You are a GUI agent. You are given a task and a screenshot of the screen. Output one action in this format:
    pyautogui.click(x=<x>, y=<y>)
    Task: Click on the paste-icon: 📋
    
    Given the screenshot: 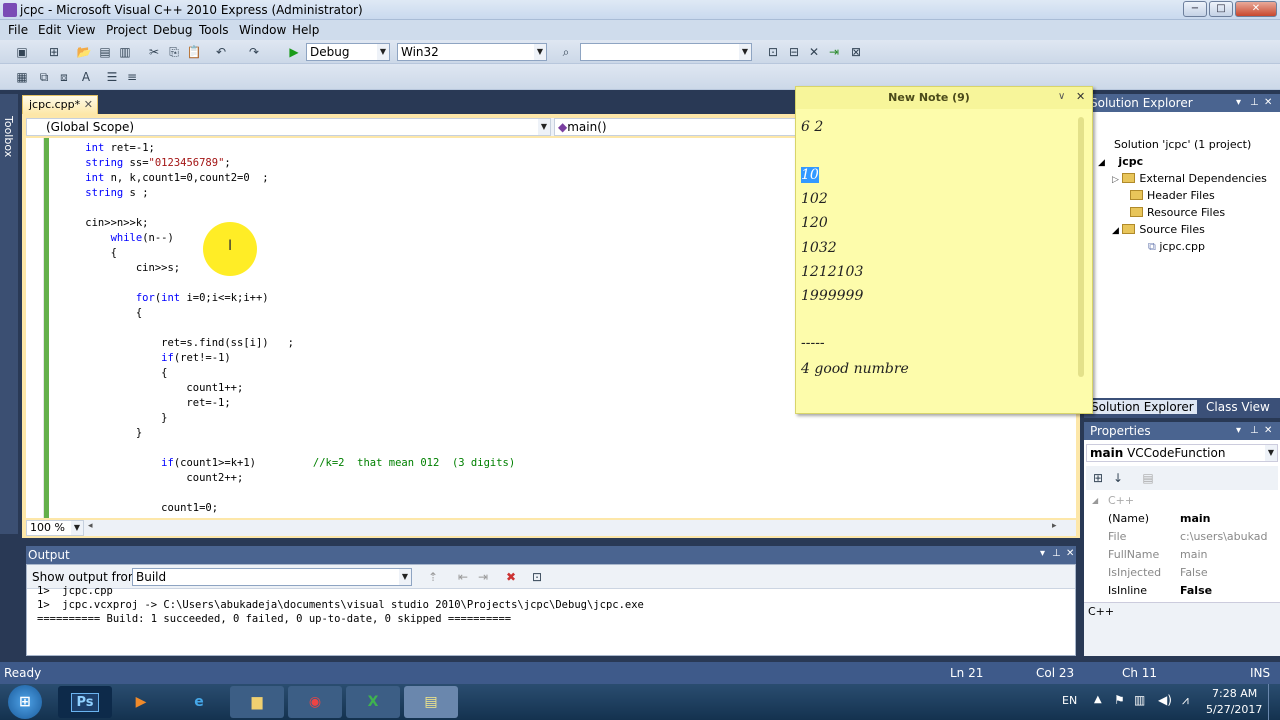 What is the action you would take?
    pyautogui.click(x=194, y=52)
    